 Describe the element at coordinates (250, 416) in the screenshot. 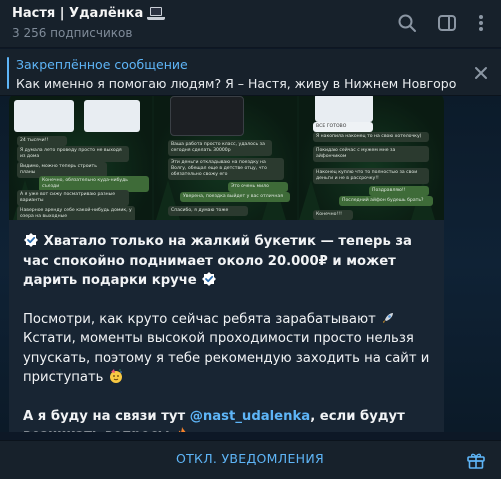

I see `channel-link: @nast_udalenka` at that location.